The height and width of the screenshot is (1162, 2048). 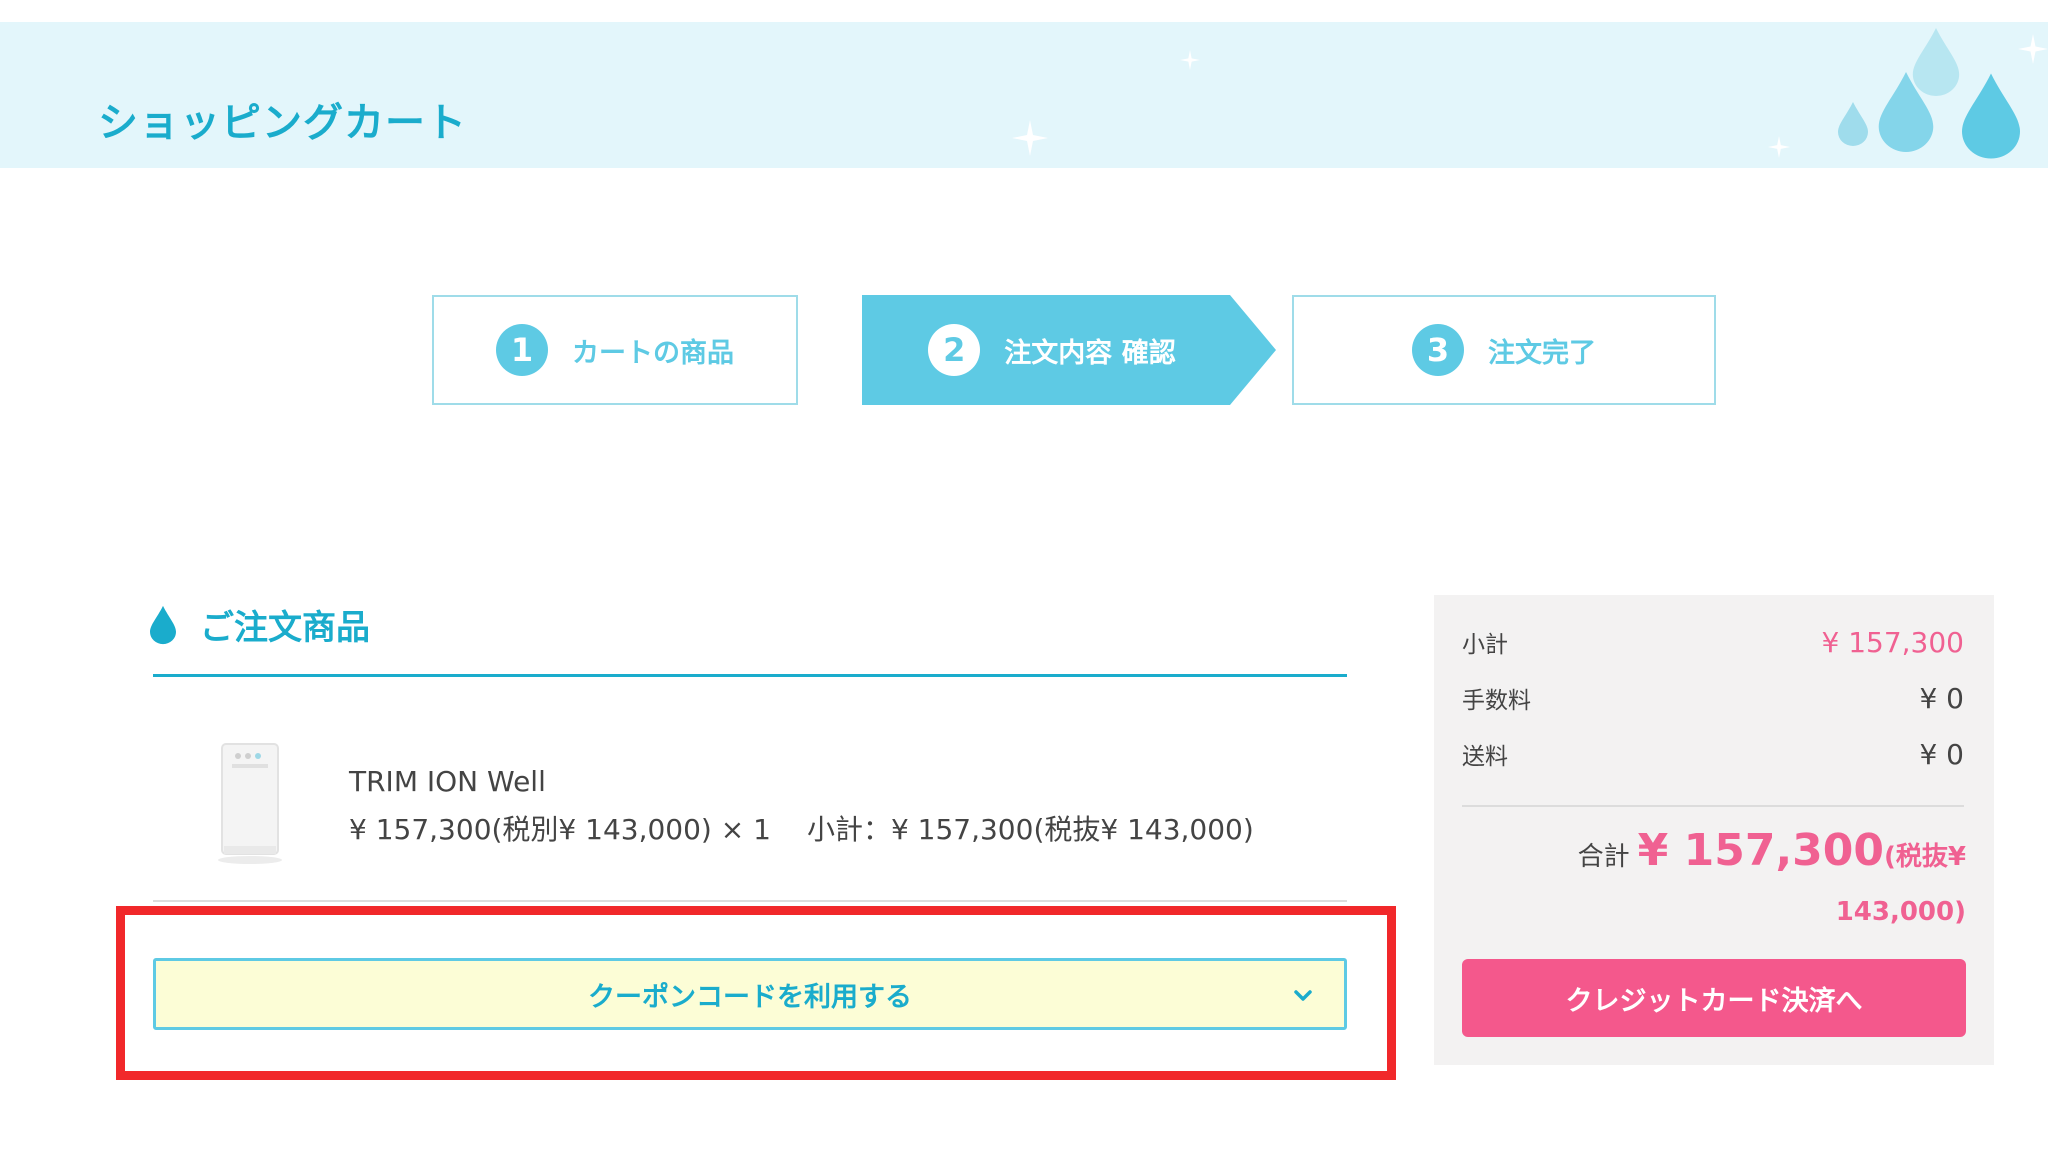 What do you see at coordinates (1713, 806) in the screenshot?
I see `summary-divider` at bounding box center [1713, 806].